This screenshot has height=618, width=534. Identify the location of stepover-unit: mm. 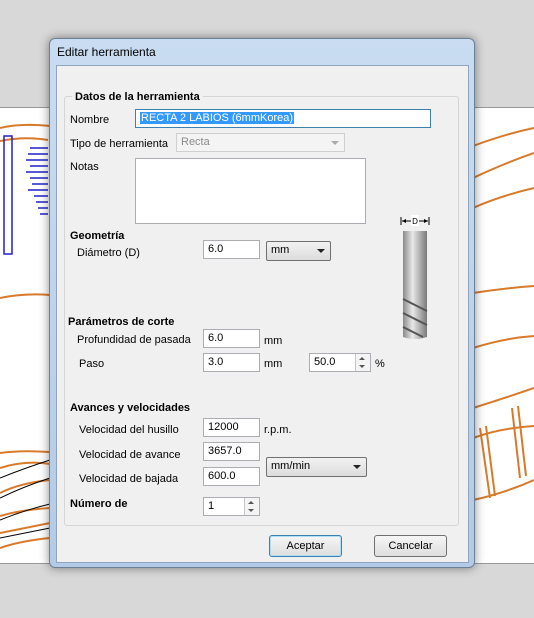
(273, 364).